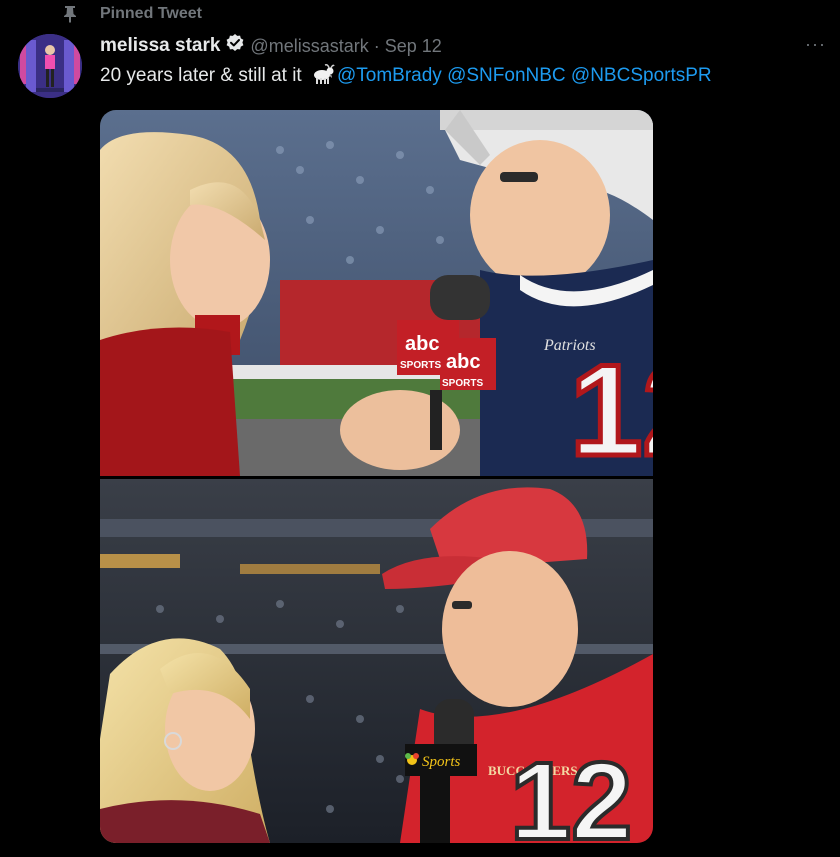 This screenshot has height=857, width=840. Describe the element at coordinates (571, 791) in the screenshot. I see `jersey-number-12-bottom: 12` at that location.